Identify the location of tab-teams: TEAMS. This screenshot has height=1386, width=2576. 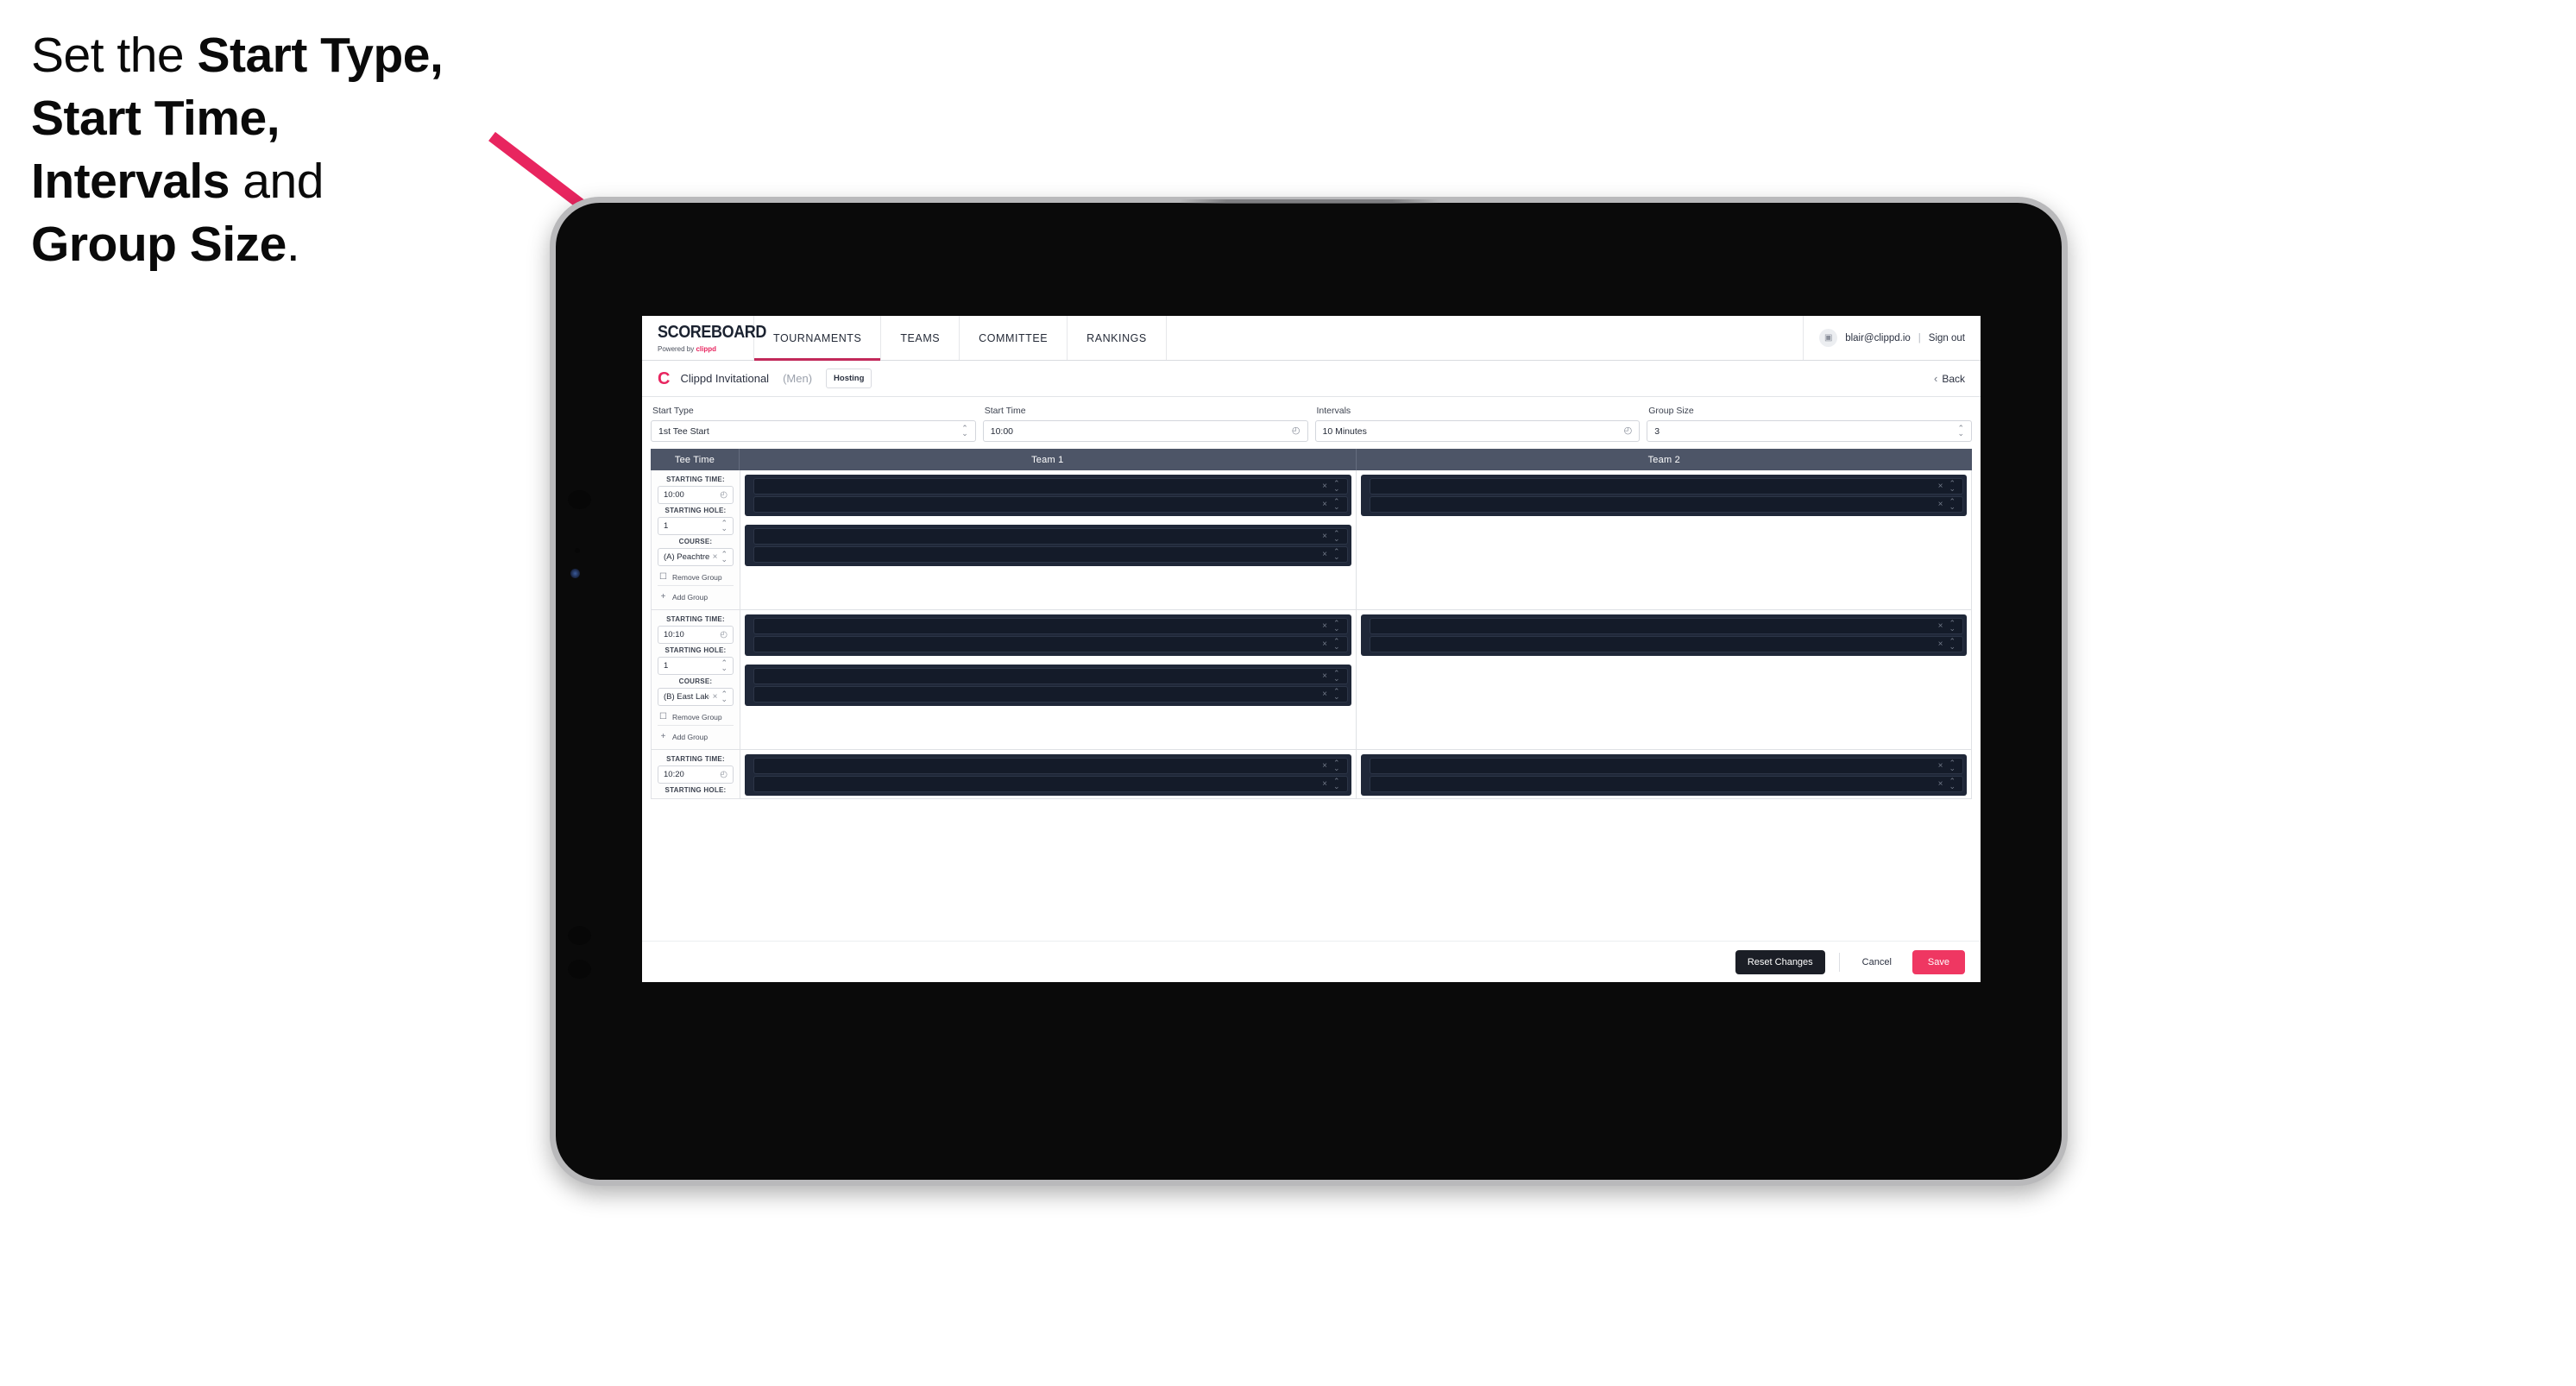
(920, 338).